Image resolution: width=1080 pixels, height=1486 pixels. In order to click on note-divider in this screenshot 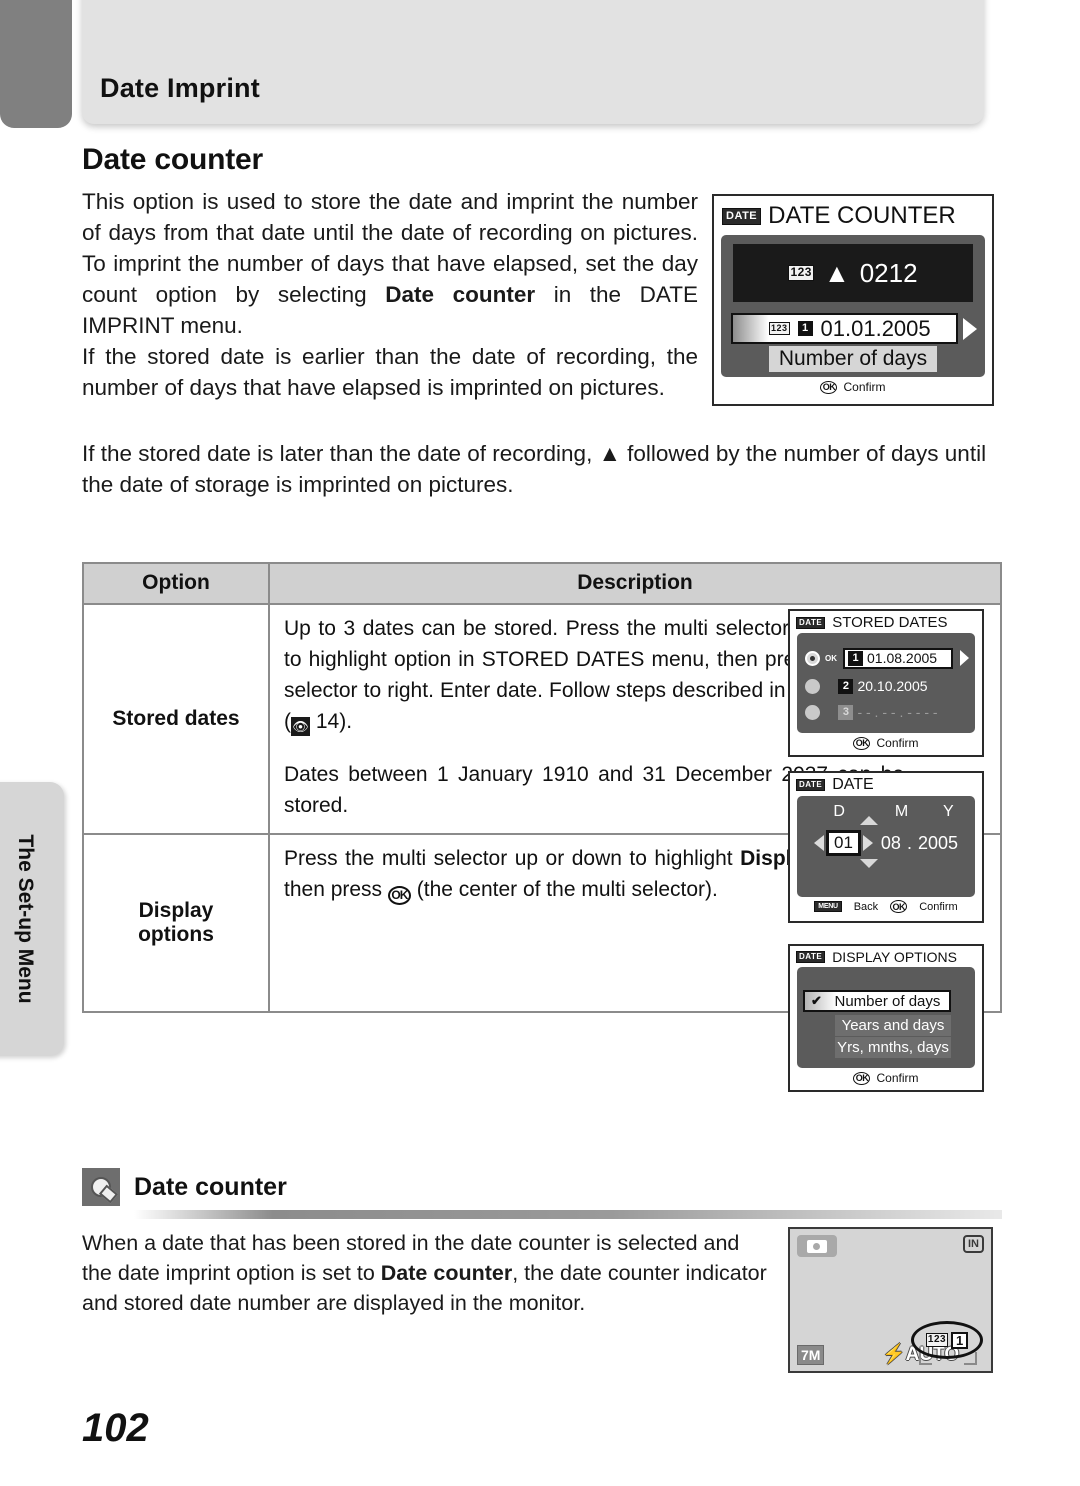, I will do `click(568, 1214)`.